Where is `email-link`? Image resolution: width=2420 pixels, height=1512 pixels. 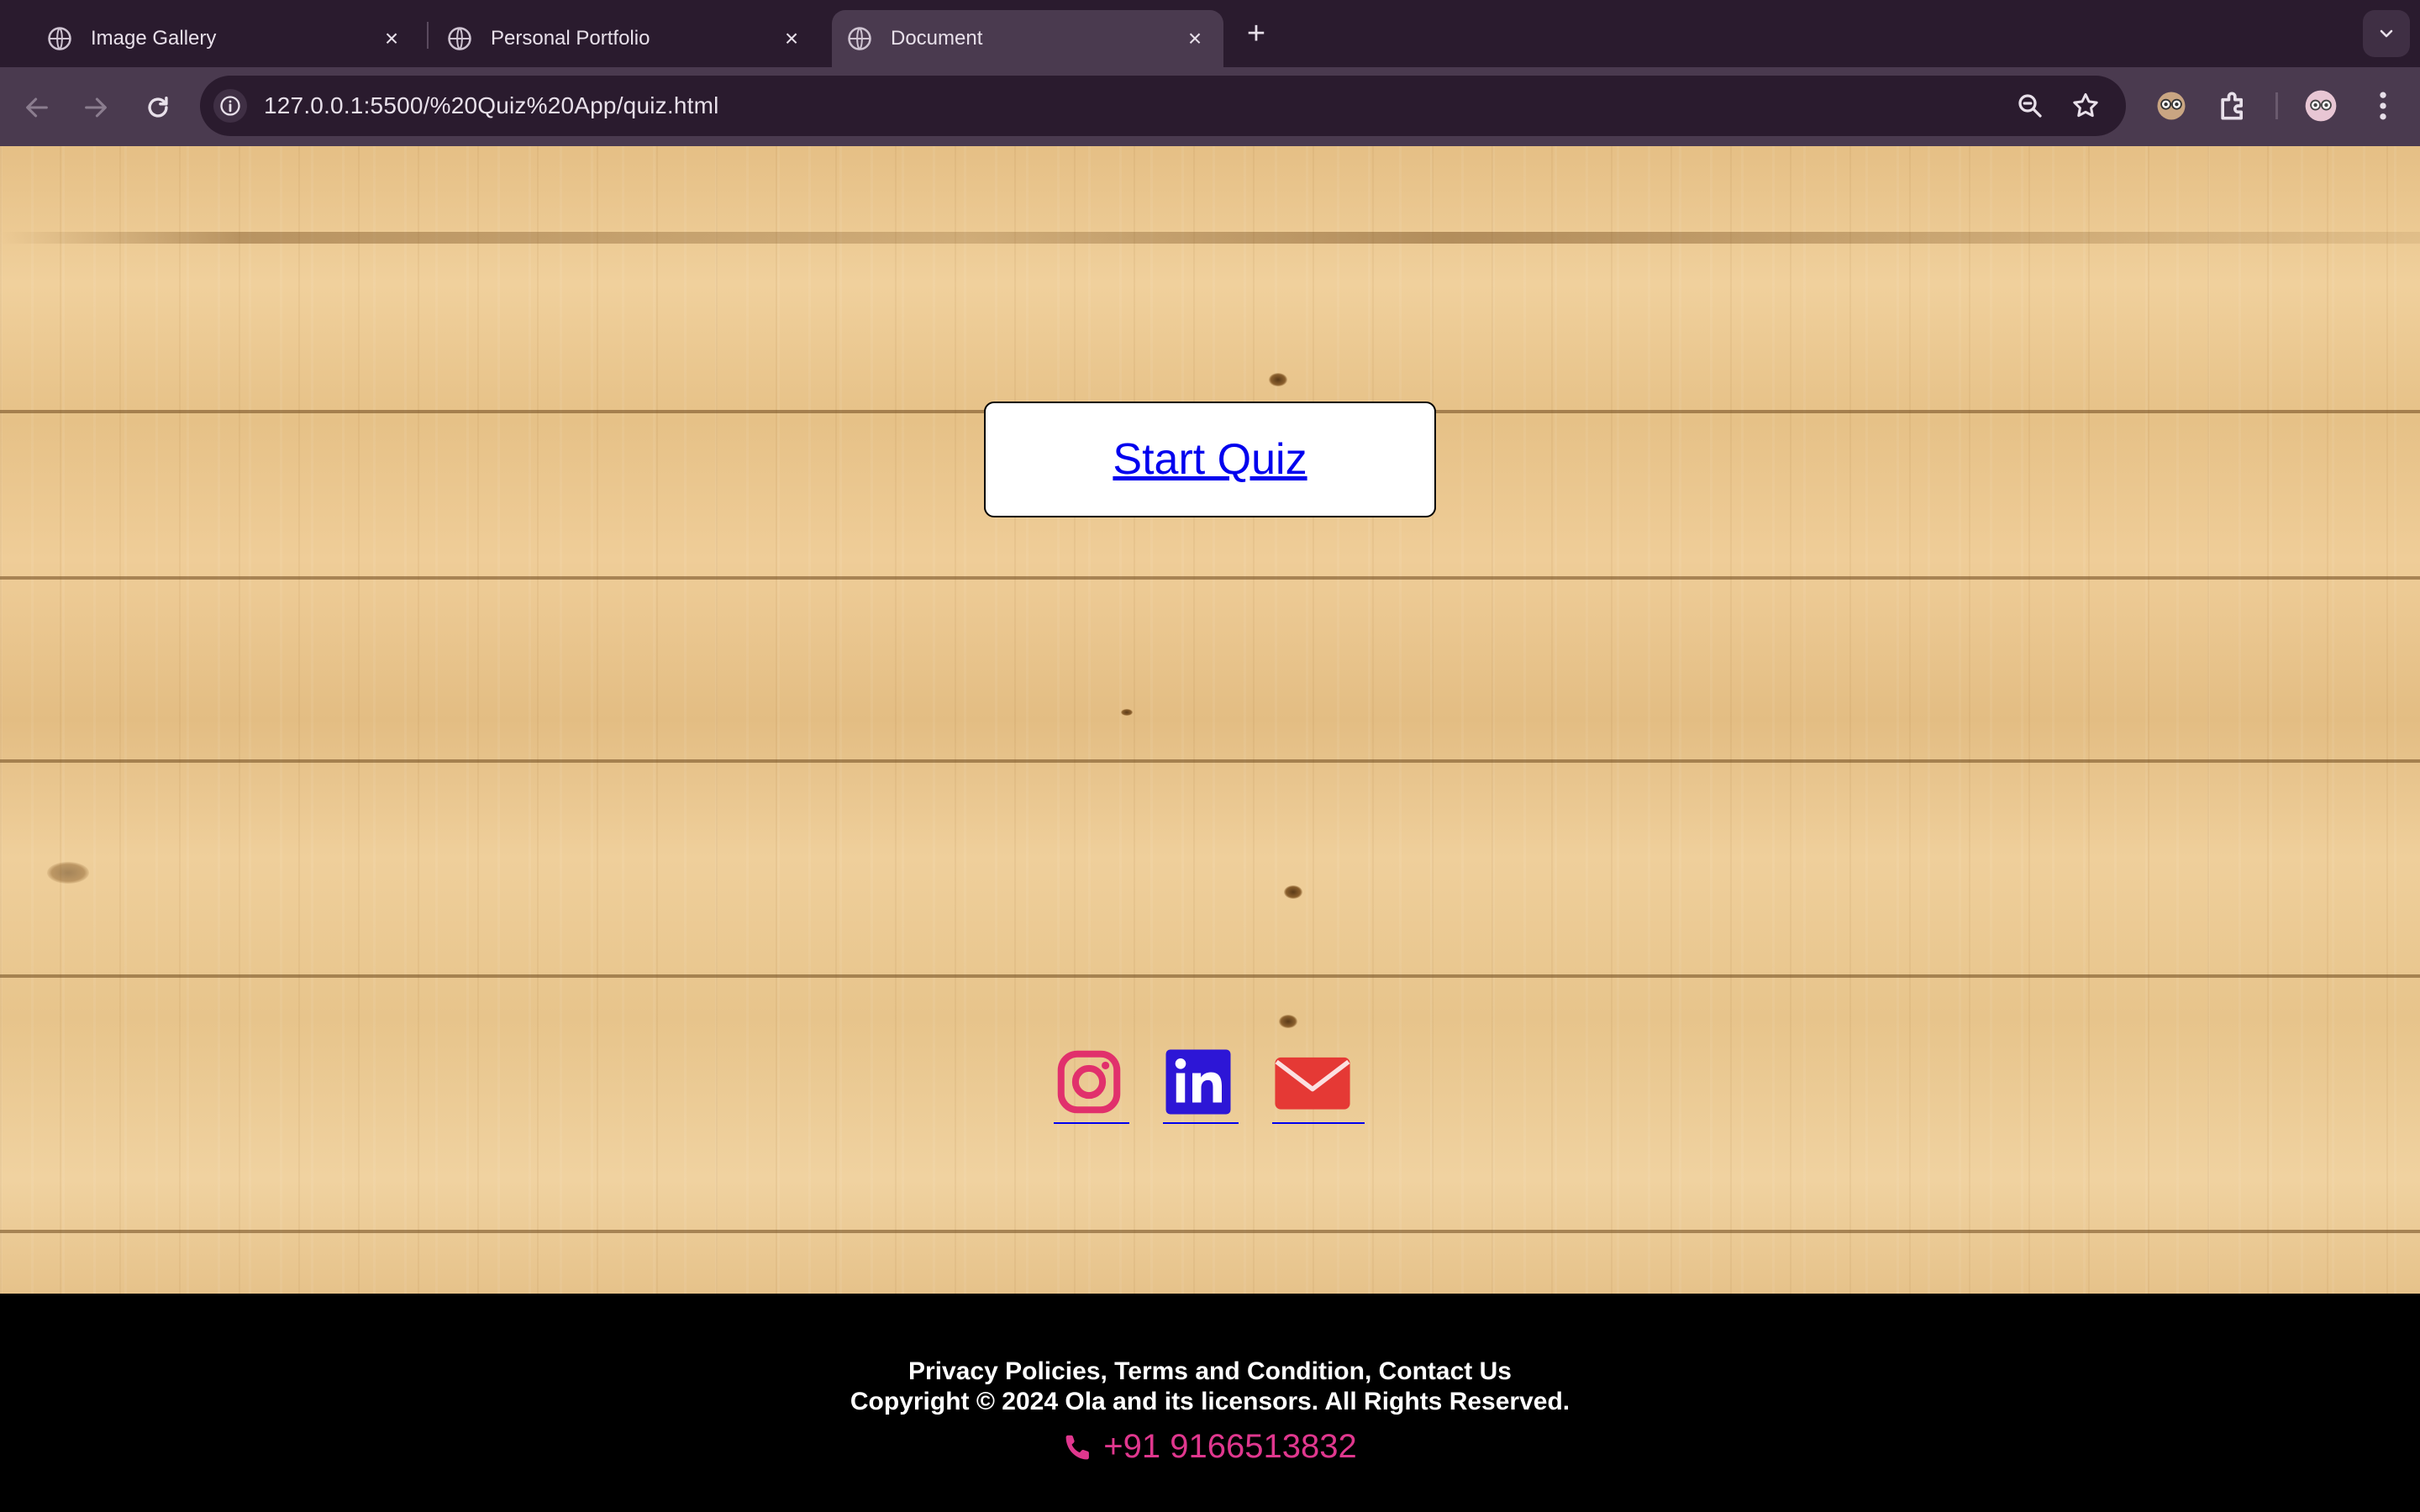 email-link is located at coordinates (1318, 1084).